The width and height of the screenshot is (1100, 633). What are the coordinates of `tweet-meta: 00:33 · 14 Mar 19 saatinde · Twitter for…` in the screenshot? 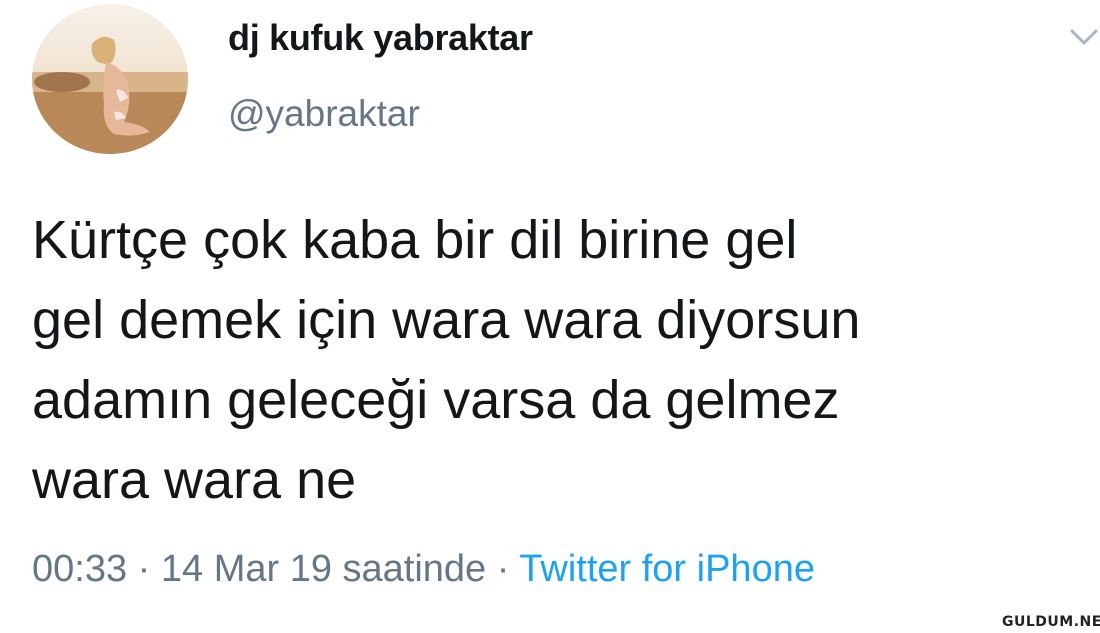 It's located at (423, 569).